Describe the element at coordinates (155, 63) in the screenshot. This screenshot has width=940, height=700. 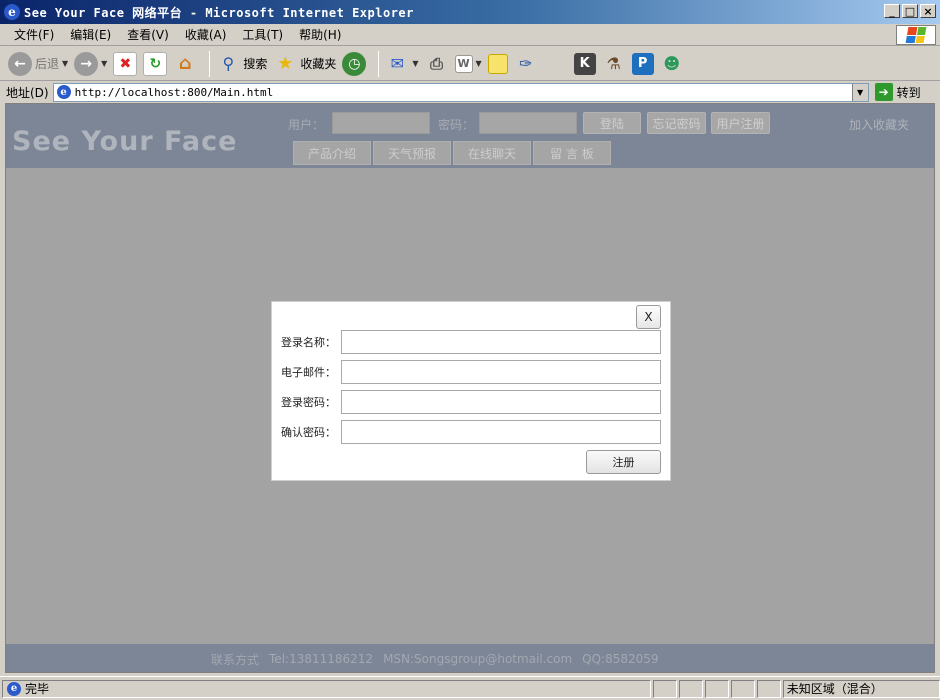
I see `refresh-button: ↻` at that location.